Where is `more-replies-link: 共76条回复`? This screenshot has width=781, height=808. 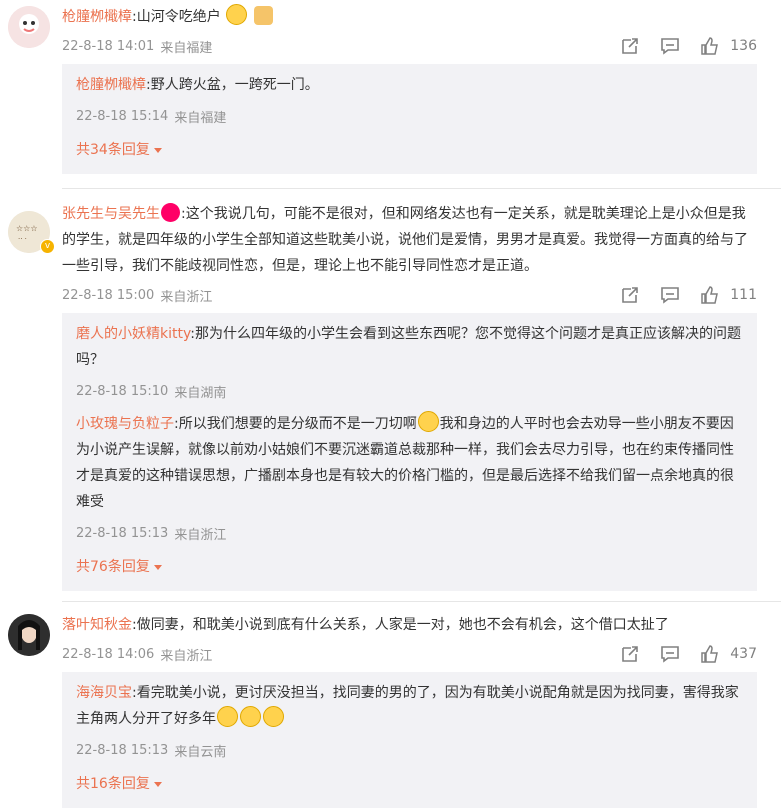 more-replies-link: 共76条回复 is located at coordinates (409, 567).